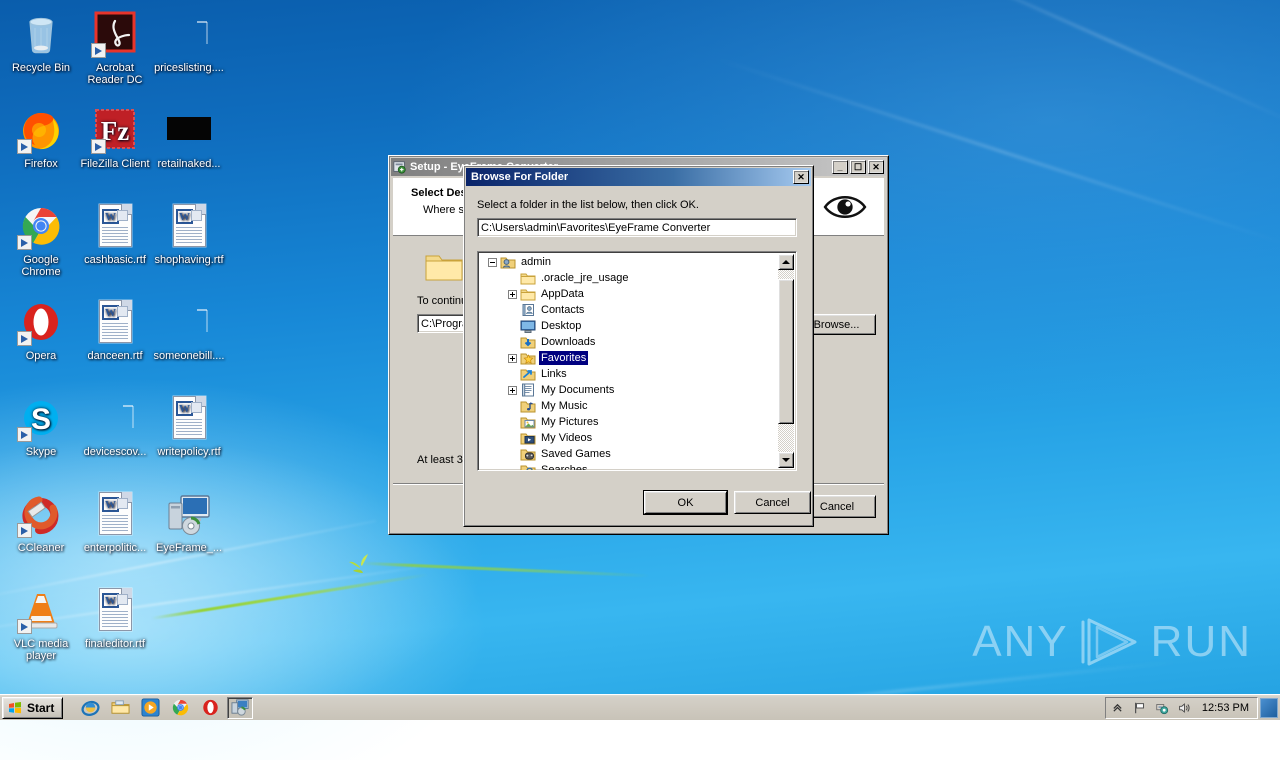 Image resolution: width=1280 pixels, height=760 pixels. What do you see at coordinates (640, 707) in the screenshot?
I see `taskbar: Start 12:53 PM` at bounding box center [640, 707].